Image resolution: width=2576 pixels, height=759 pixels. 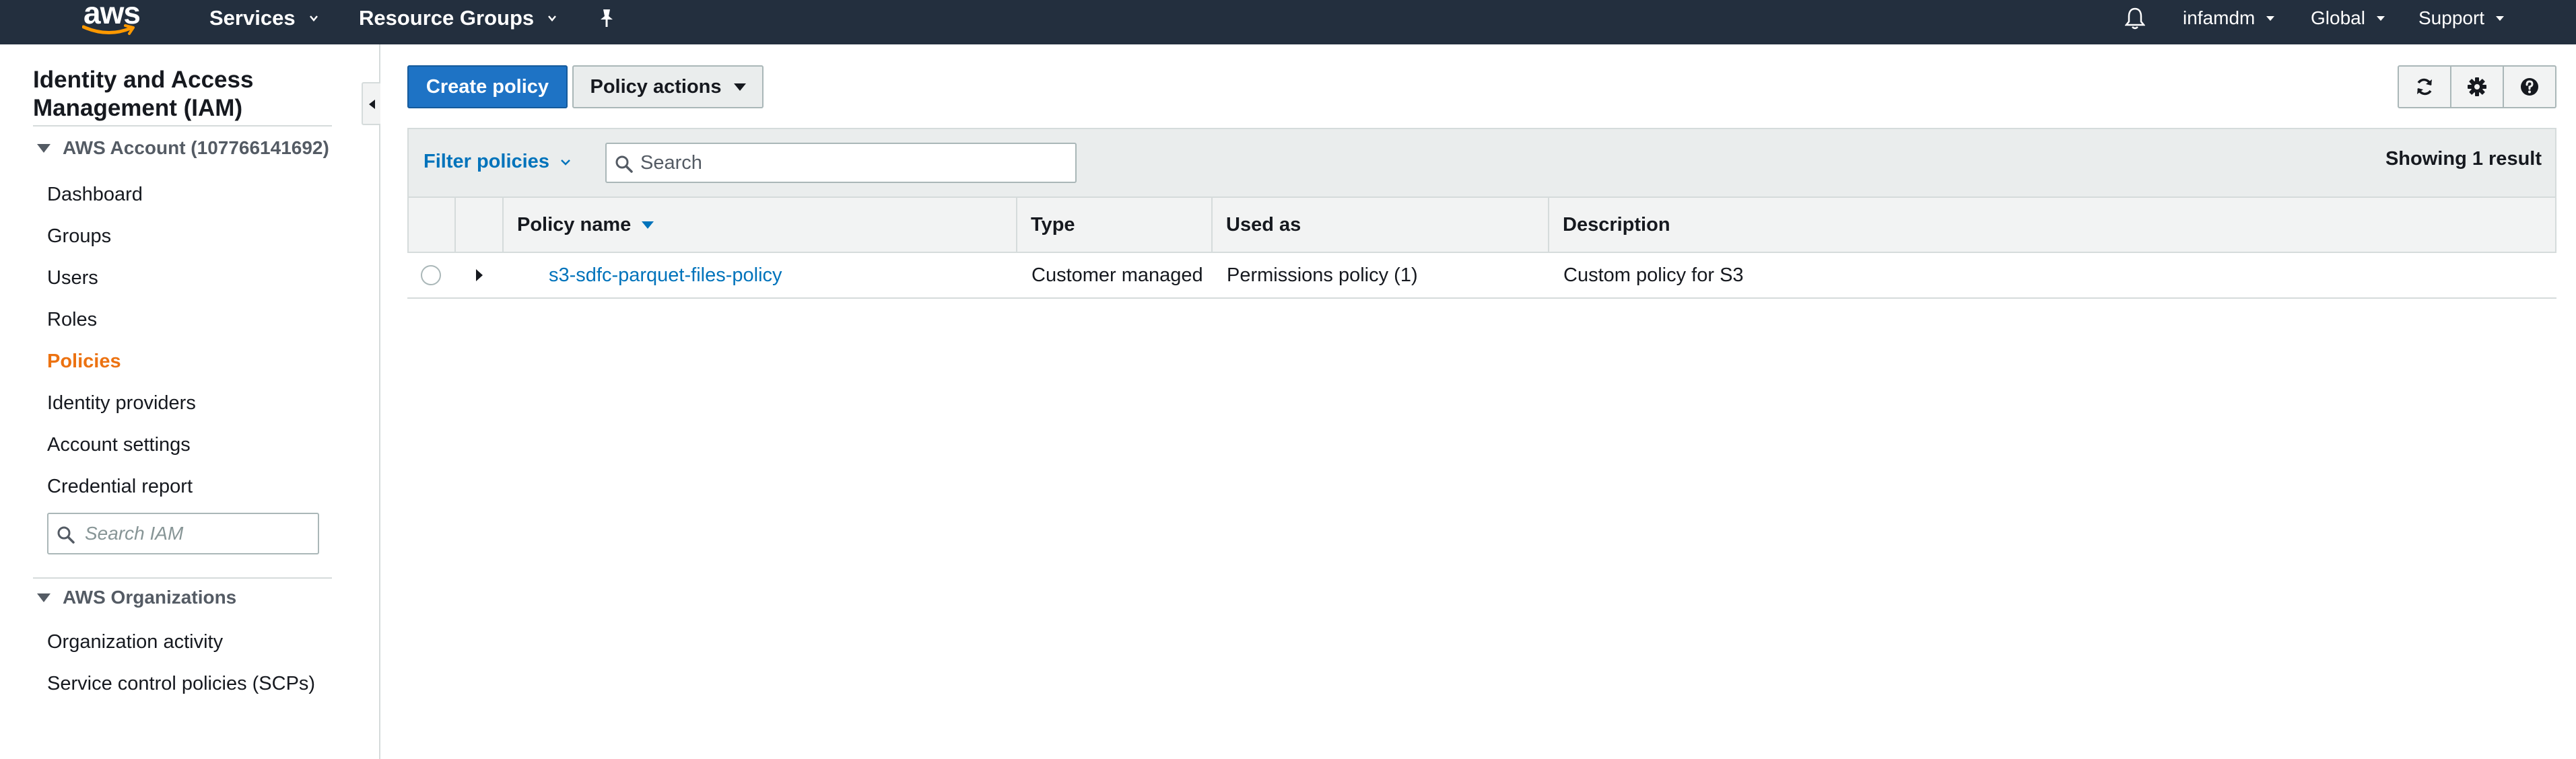 What do you see at coordinates (2338, 17) in the screenshot?
I see `region-label: Global` at bounding box center [2338, 17].